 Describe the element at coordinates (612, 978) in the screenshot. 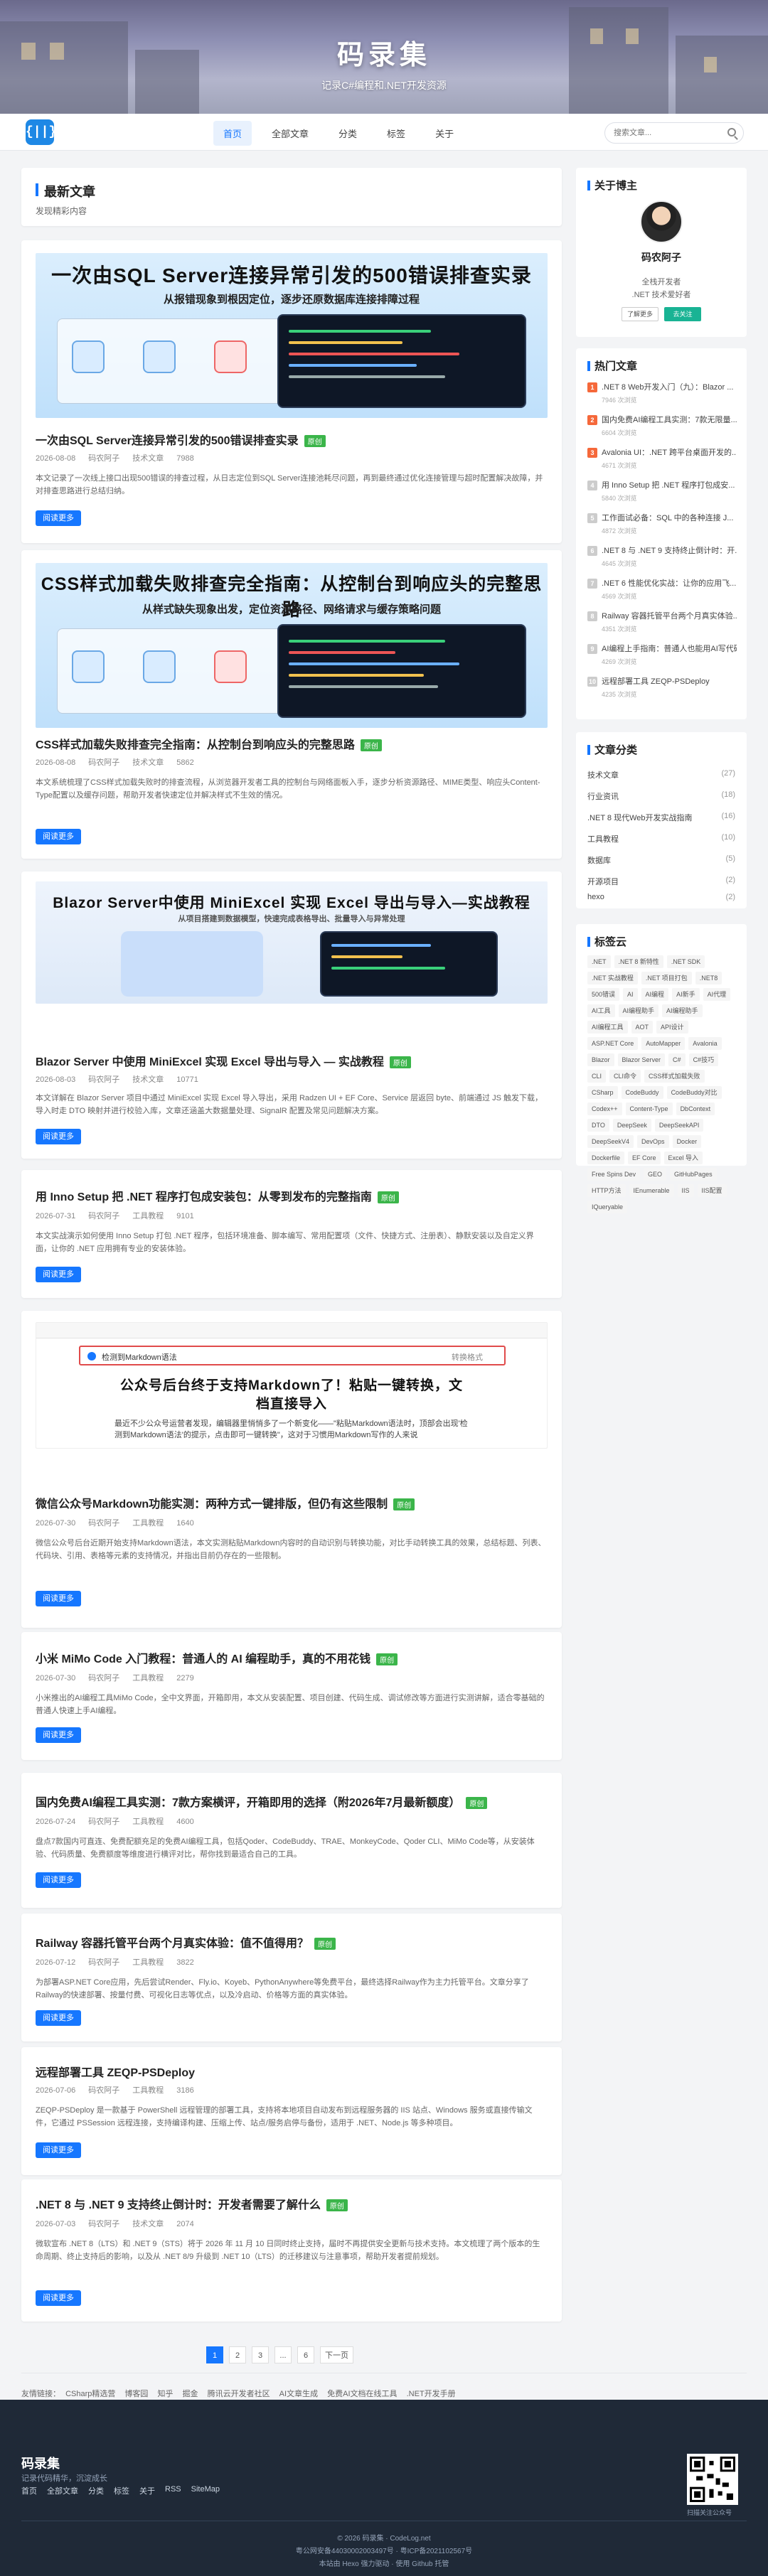

I see `tag-item: .NET 实战教程` at that location.